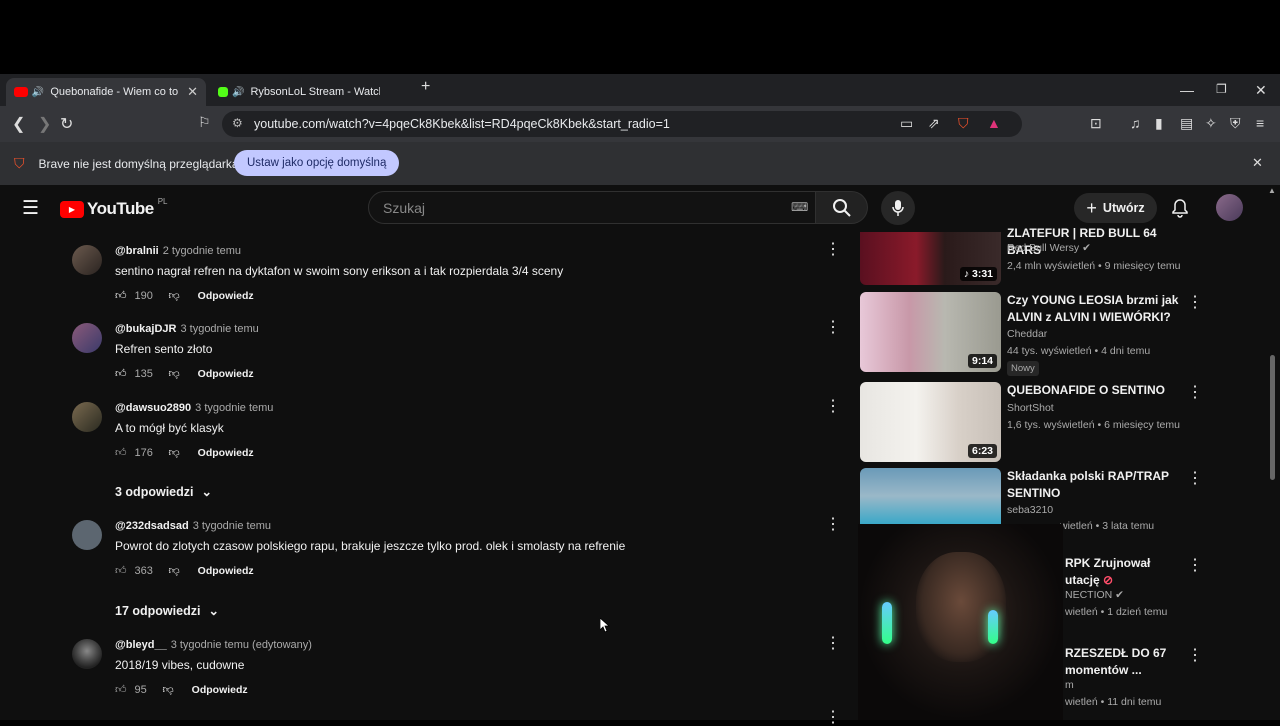 Image resolution: width=1280 pixels, height=726 pixels. I want to click on screenshot-icon: ⊡, so click(1096, 123).